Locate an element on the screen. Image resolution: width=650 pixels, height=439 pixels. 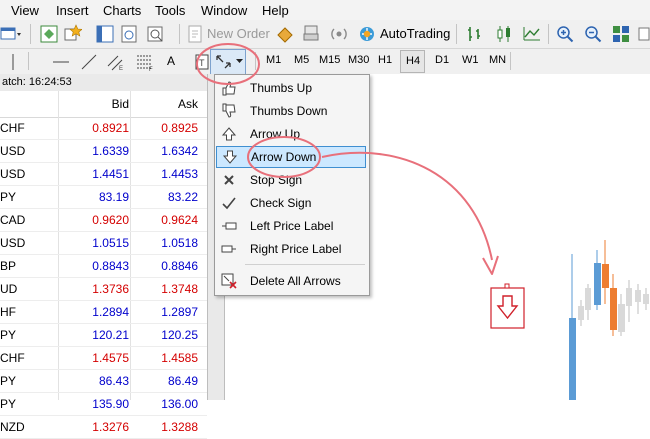
timeframe-m15: M15 is located at coordinates (329, 60).